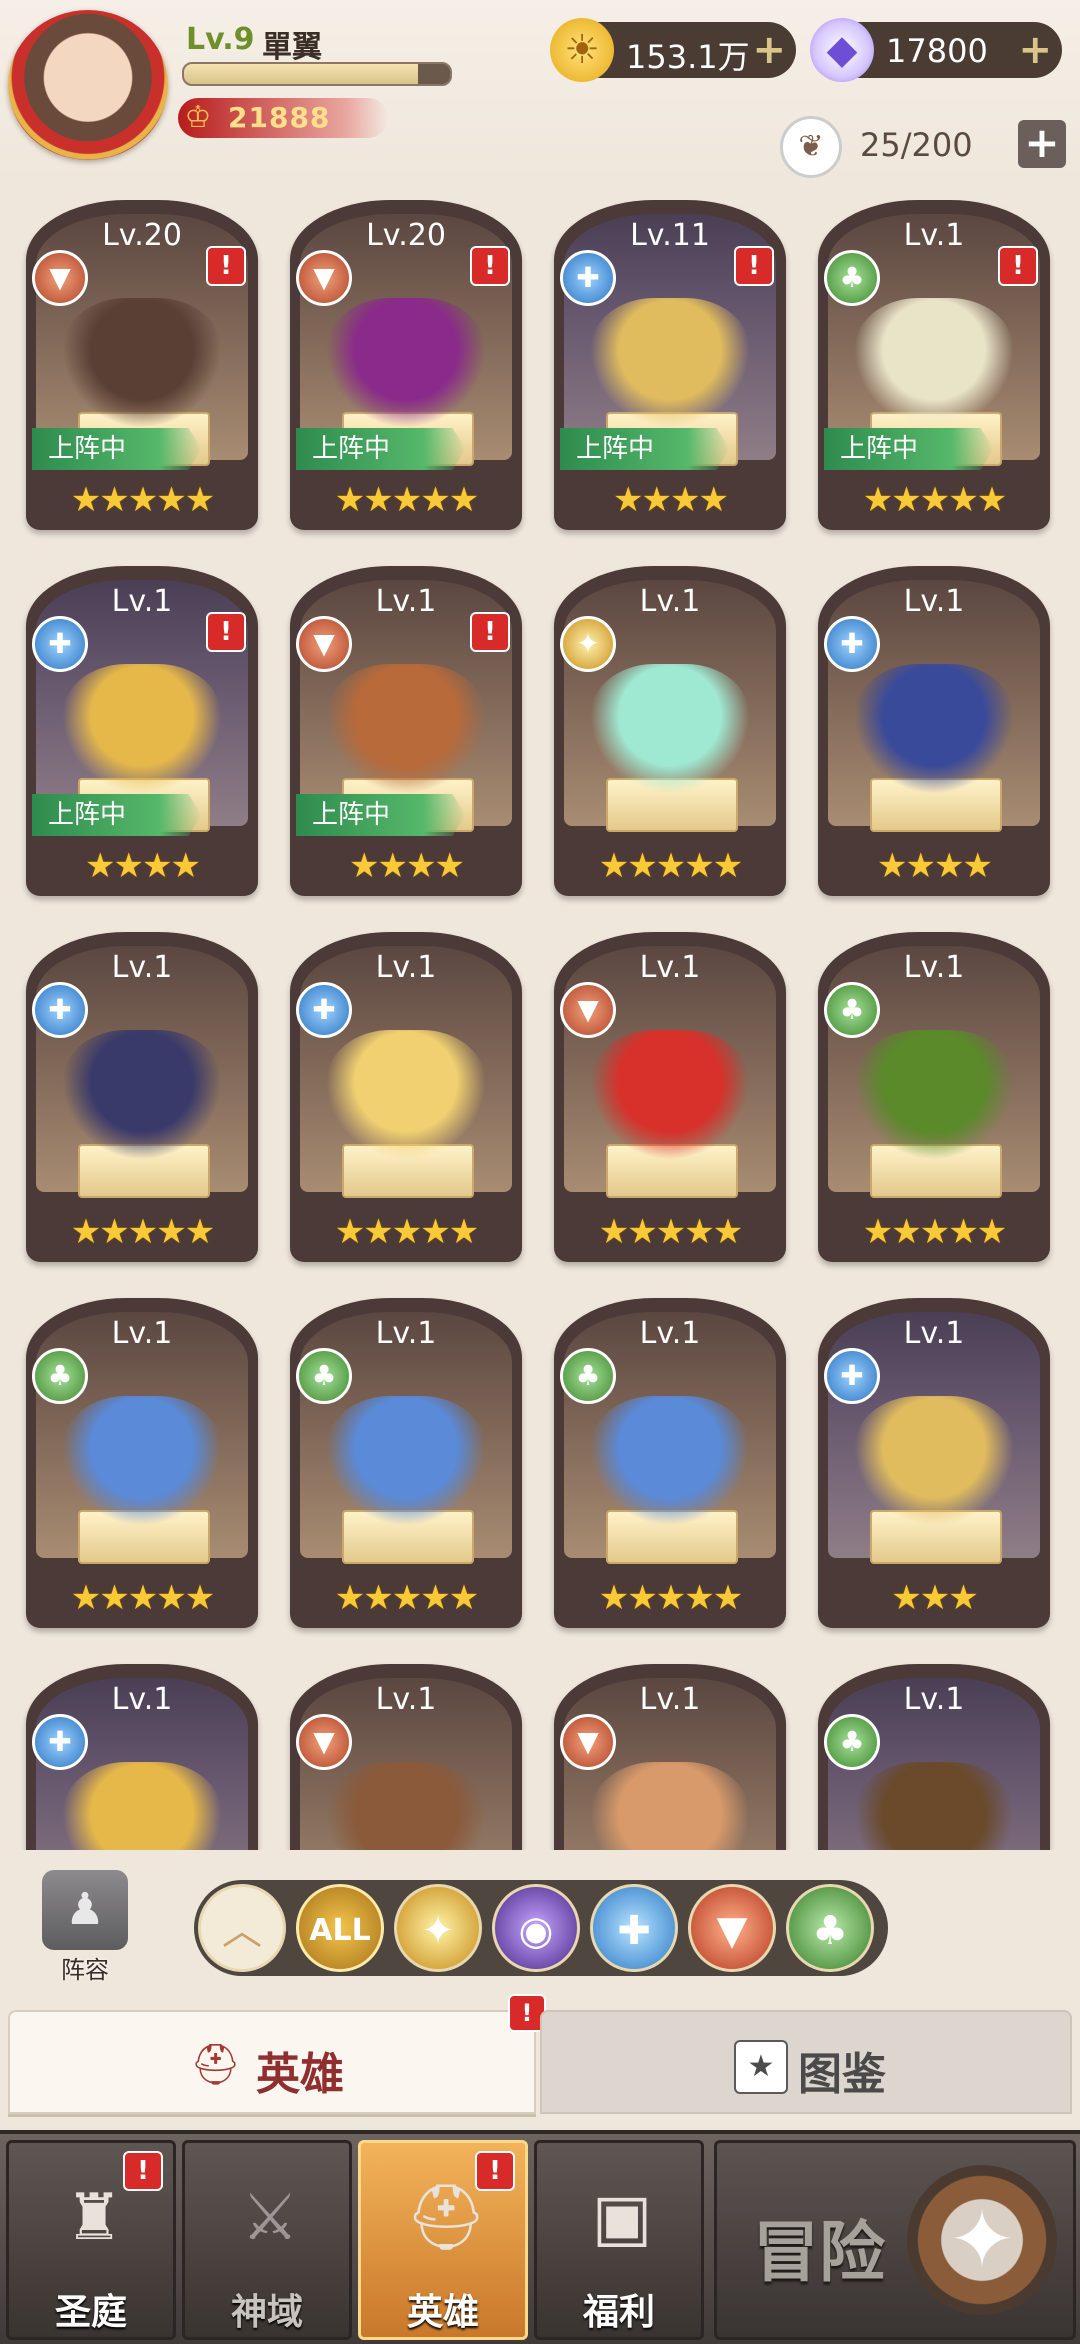 The height and width of the screenshot is (2344, 1080). Describe the element at coordinates (340, 1928) in the screenshot. I see `filter-all-button: ALL` at that location.